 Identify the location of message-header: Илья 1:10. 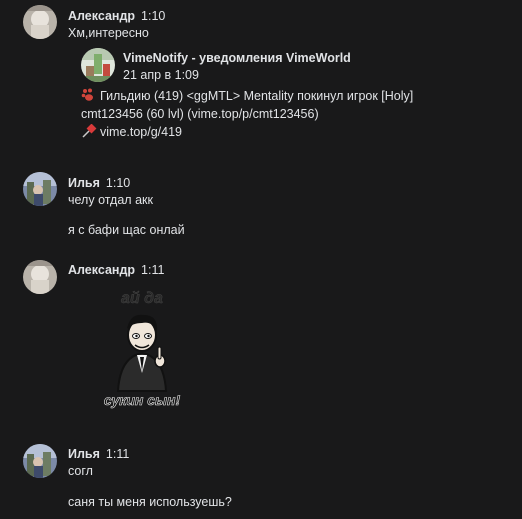
(99, 183).